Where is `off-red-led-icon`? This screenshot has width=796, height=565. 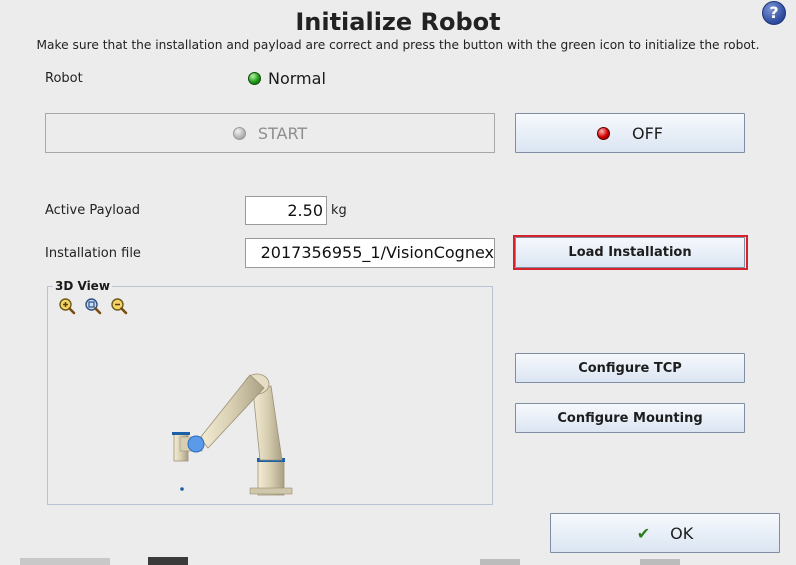
off-red-led-icon is located at coordinates (603, 133).